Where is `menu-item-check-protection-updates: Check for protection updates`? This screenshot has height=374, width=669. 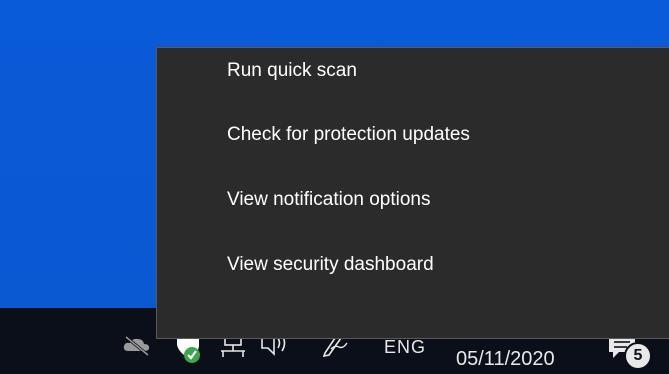
menu-item-check-protection-updates: Check for protection updates is located at coordinates (413, 135).